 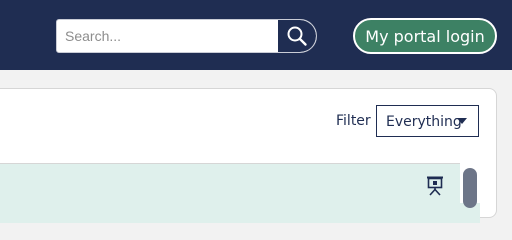 What do you see at coordinates (470, 188) in the screenshot?
I see `scrollbar-thumb` at bounding box center [470, 188].